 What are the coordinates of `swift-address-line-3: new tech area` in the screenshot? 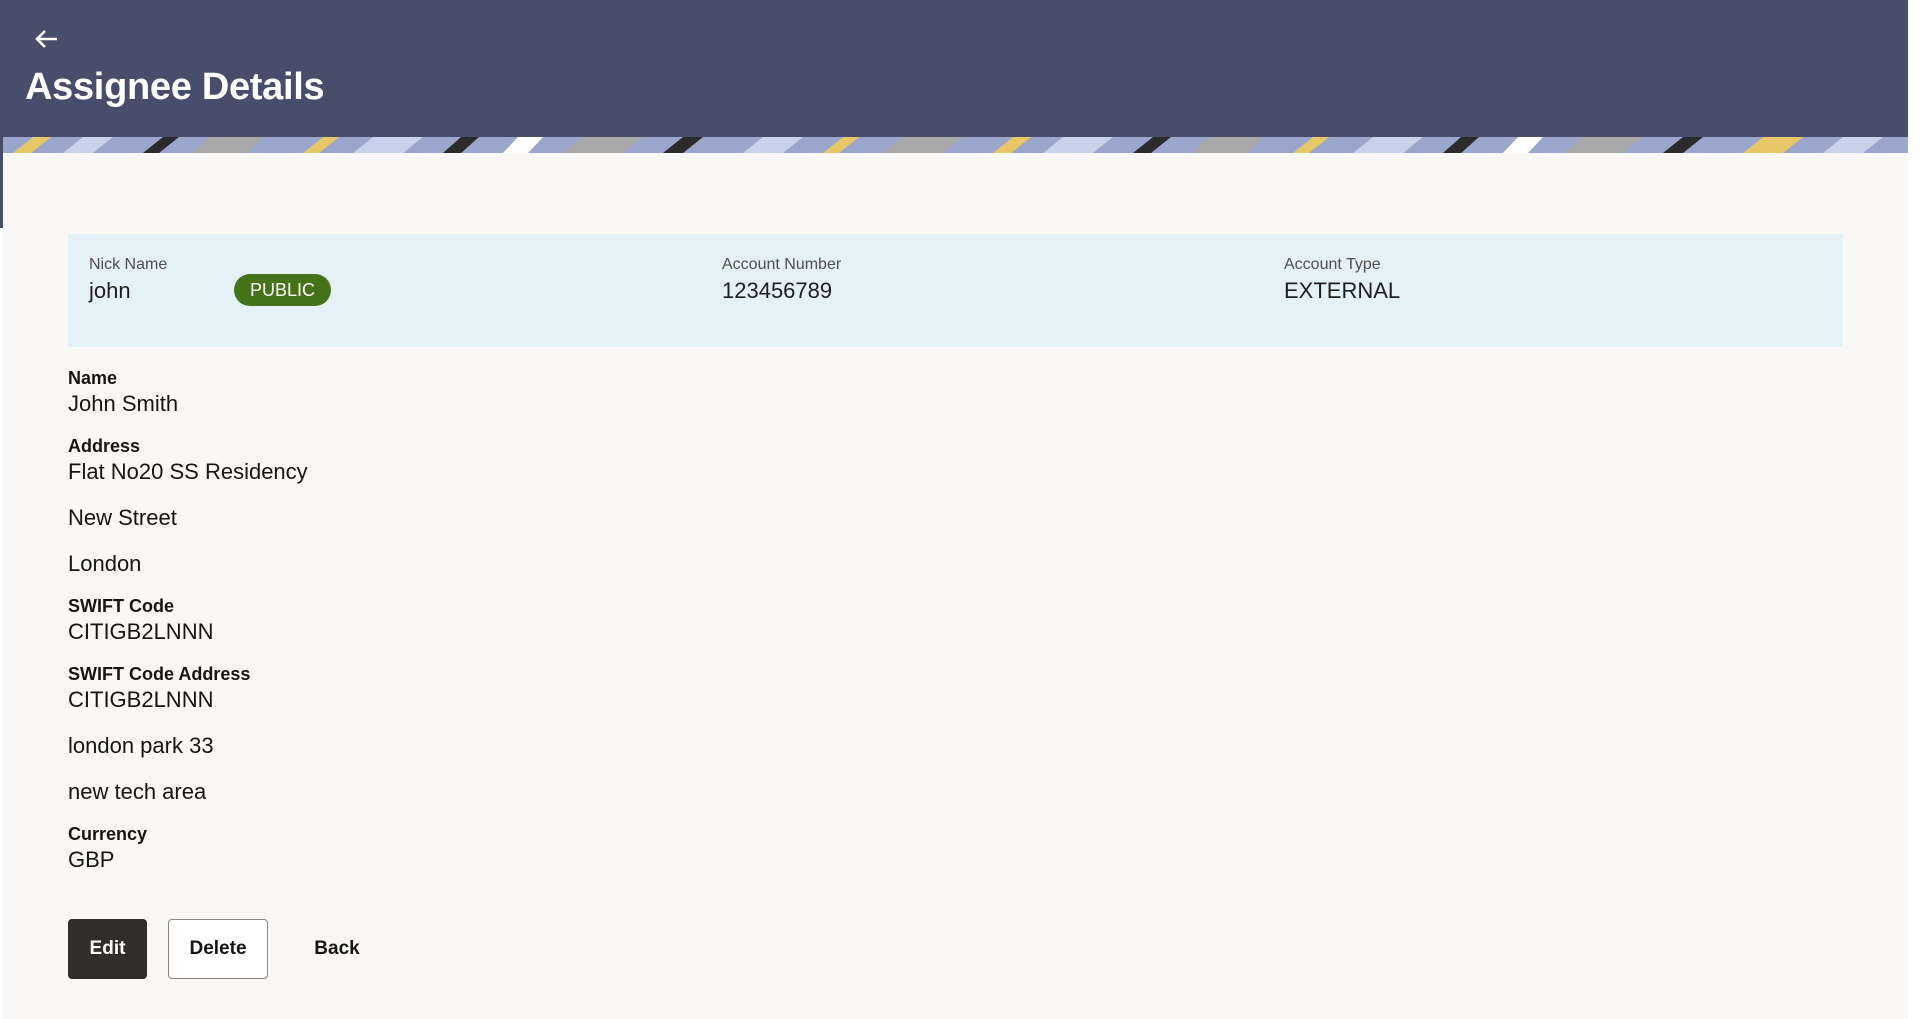 It's located at (137, 791).